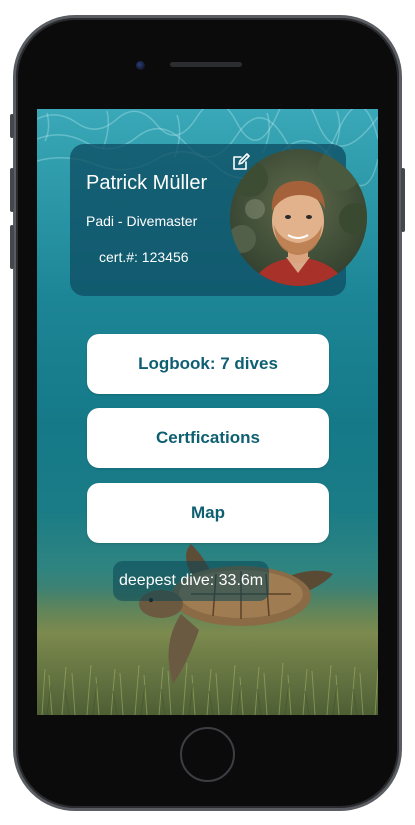 This screenshot has width=415, height=825. What do you see at coordinates (147, 183) in the screenshot?
I see `diver-name: Patrick Müller` at bounding box center [147, 183].